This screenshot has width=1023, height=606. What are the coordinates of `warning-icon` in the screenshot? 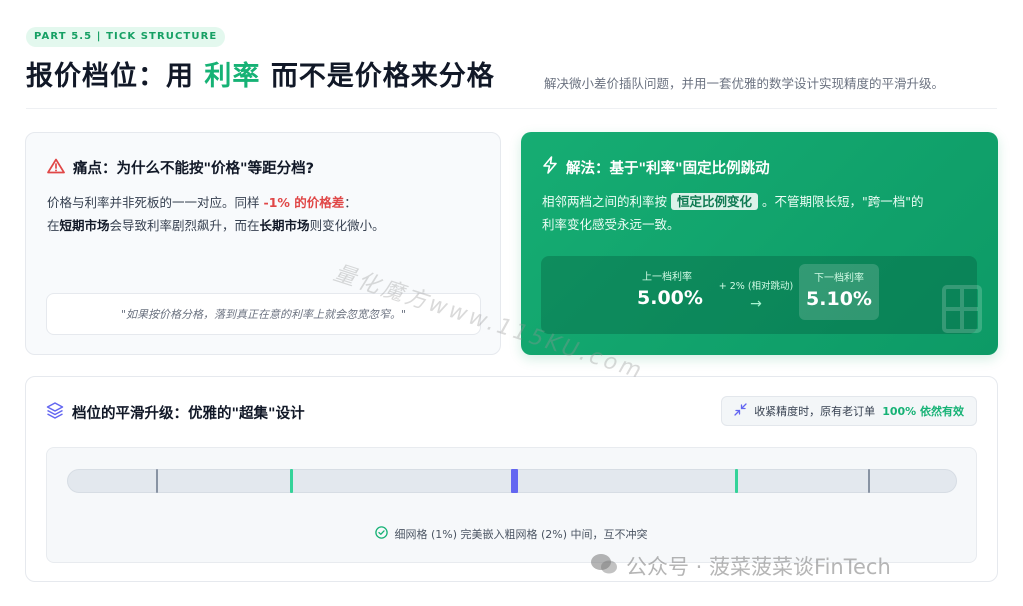 It's located at (56, 168).